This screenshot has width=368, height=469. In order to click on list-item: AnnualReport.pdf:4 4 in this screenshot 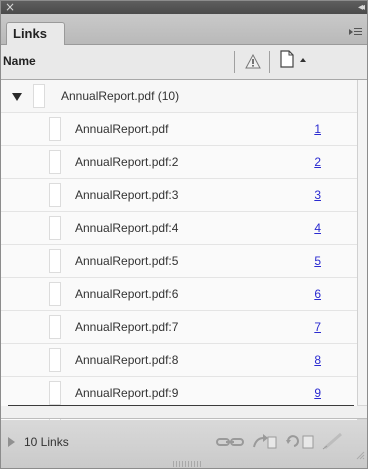, I will do `click(179, 228)`.